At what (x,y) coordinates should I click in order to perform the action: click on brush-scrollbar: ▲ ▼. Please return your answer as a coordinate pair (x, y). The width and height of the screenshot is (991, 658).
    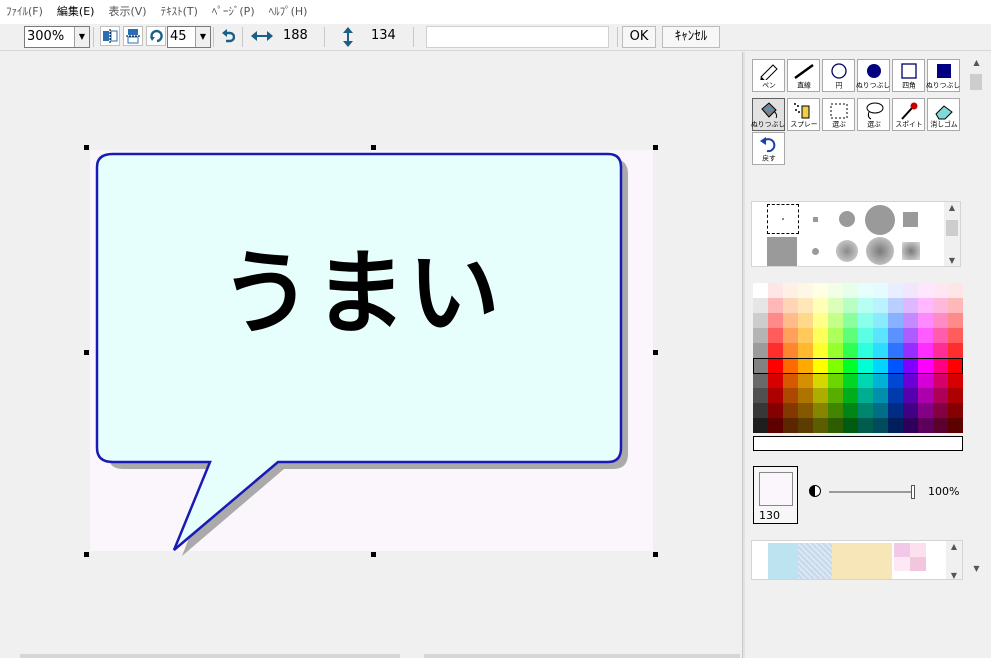
    Looking at the image, I should click on (952, 234).